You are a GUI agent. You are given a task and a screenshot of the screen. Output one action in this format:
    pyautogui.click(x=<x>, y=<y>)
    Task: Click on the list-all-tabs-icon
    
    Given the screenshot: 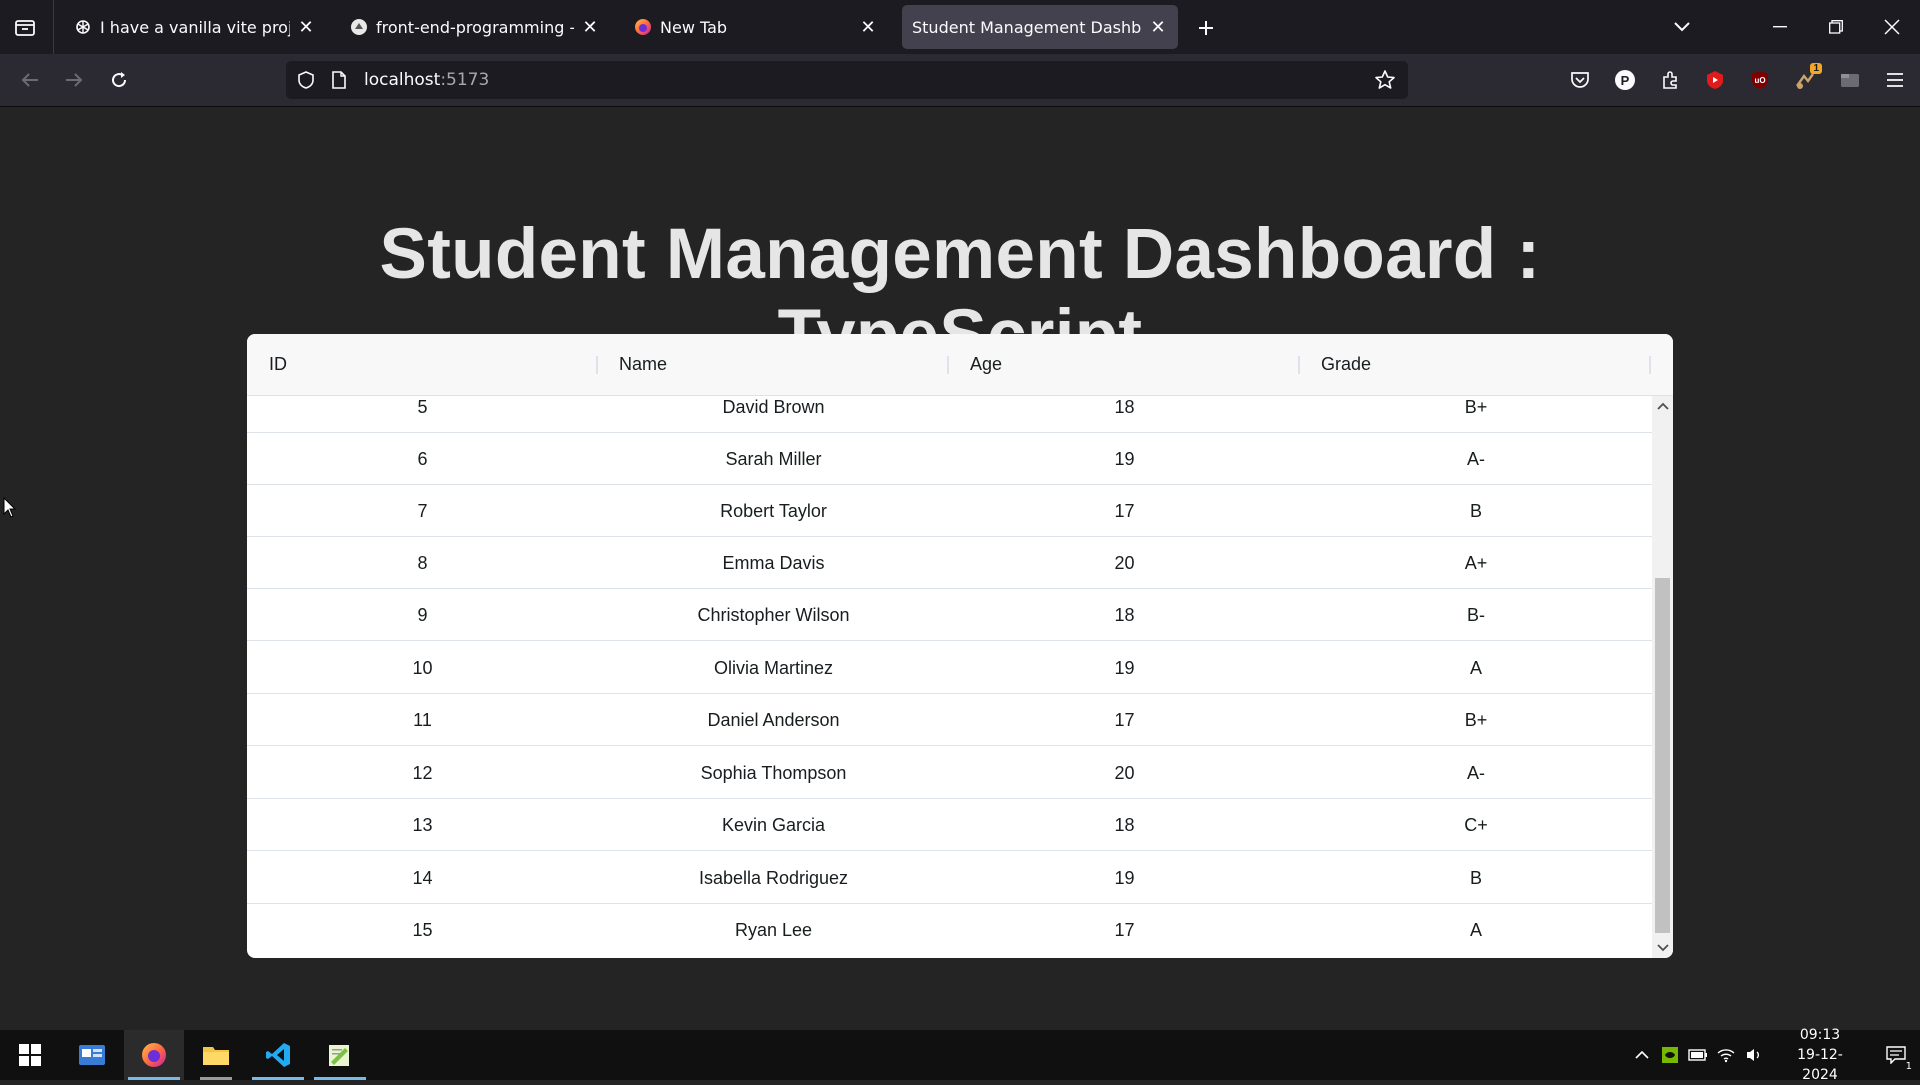 What is the action you would take?
    pyautogui.click(x=1682, y=27)
    